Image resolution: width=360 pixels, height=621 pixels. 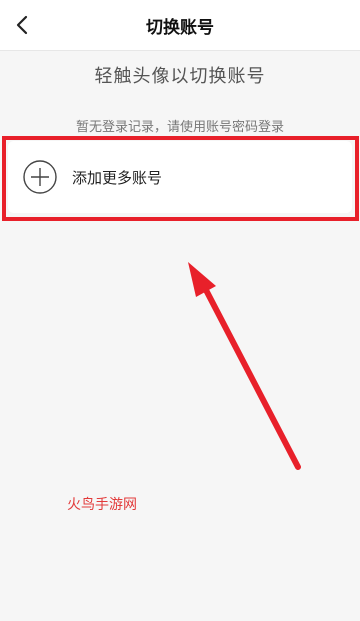 I want to click on add-more-accounts-label: 添加更多账号, so click(x=117, y=178).